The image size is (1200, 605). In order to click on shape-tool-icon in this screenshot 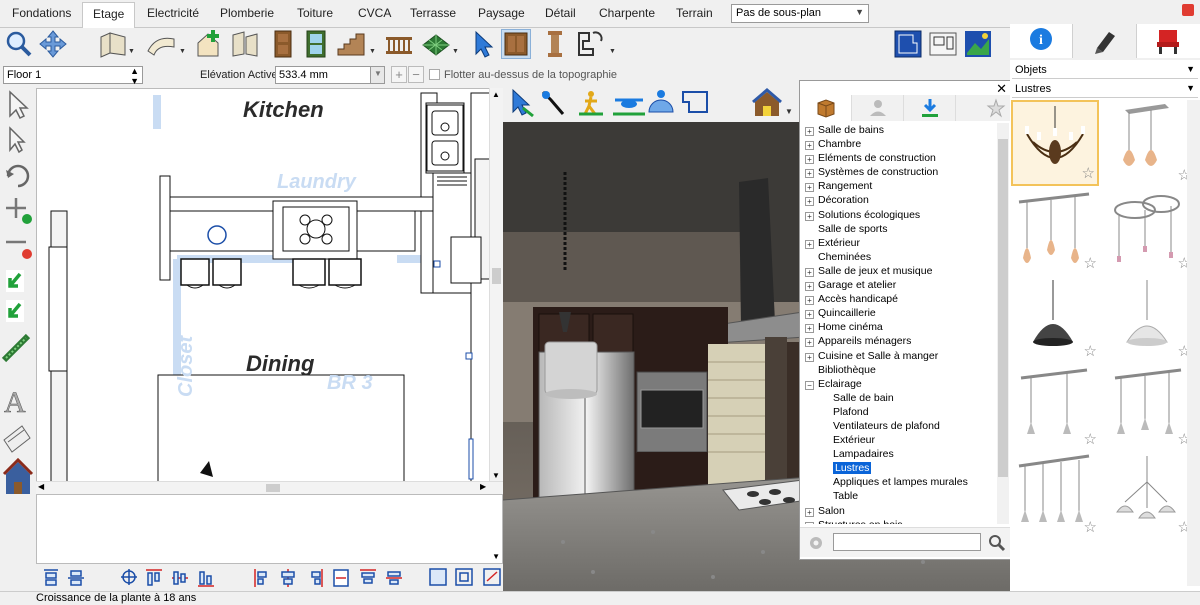, I will do `click(590, 44)`.